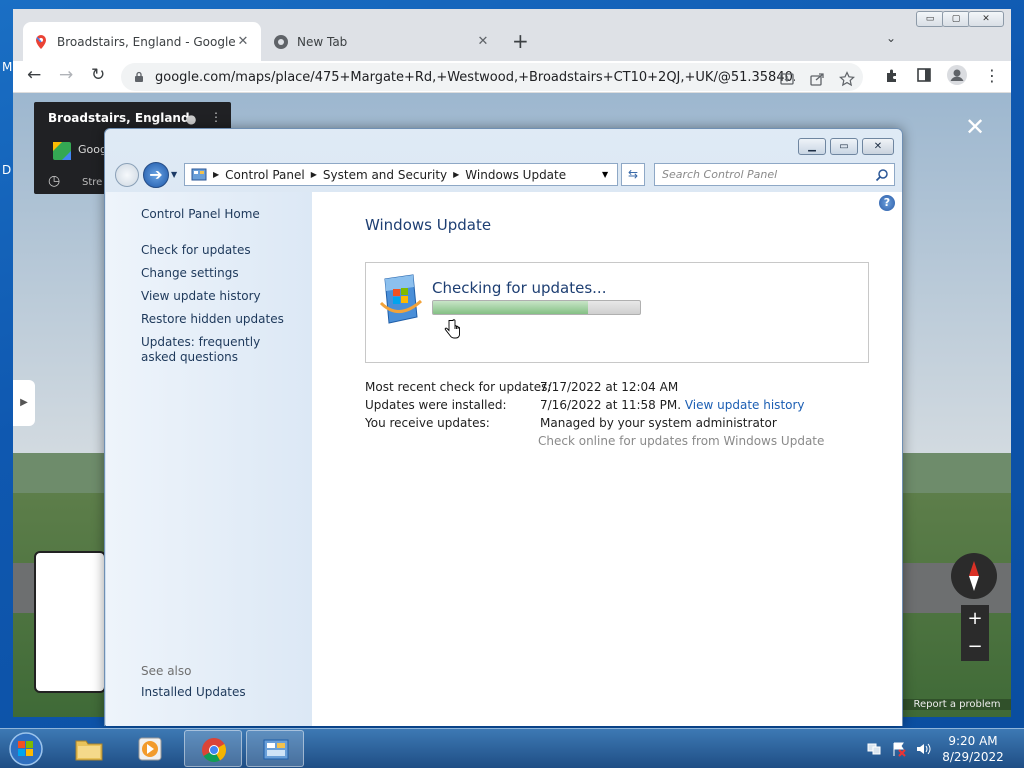  Describe the element at coordinates (54, 181) in the screenshot. I see `history-clock-icon: ◷` at that location.